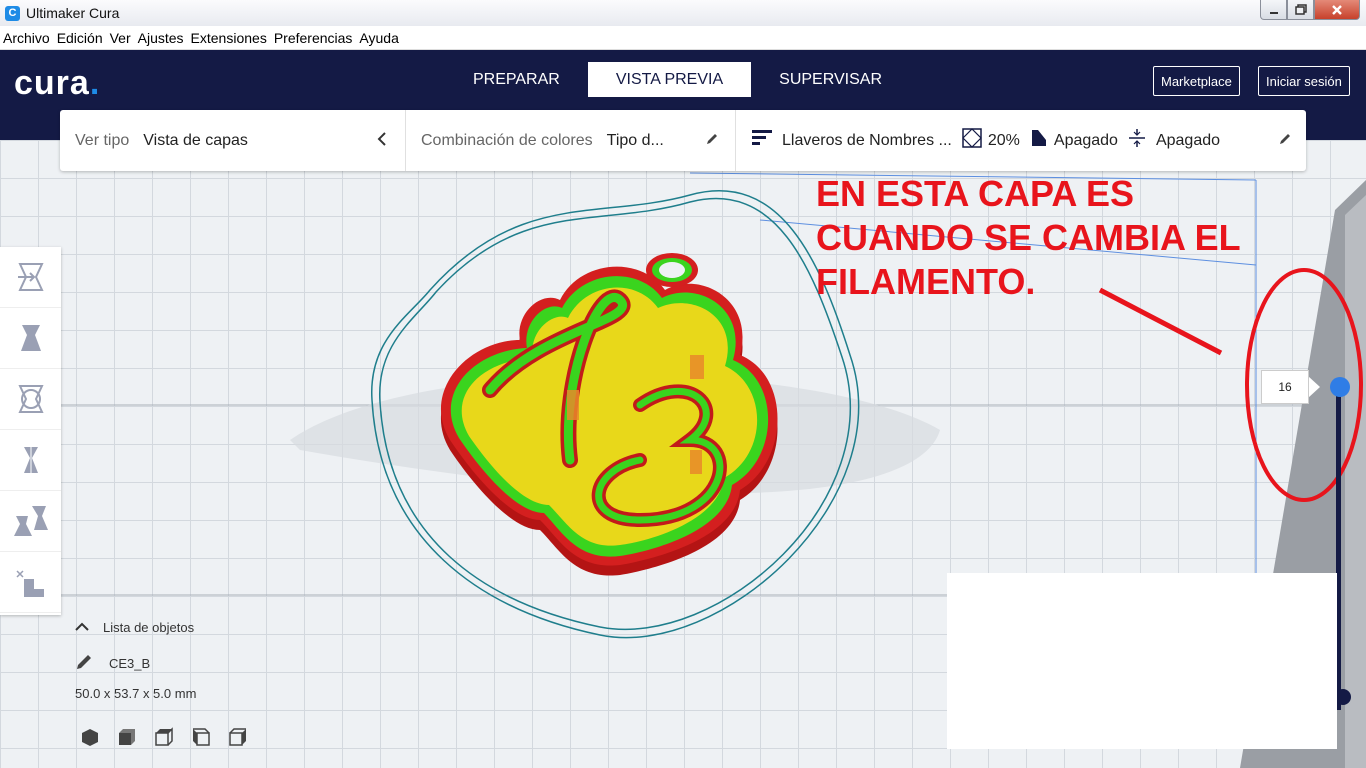 This screenshot has height=768, width=1366. I want to click on view-type-value: Vista de capas, so click(195, 140).